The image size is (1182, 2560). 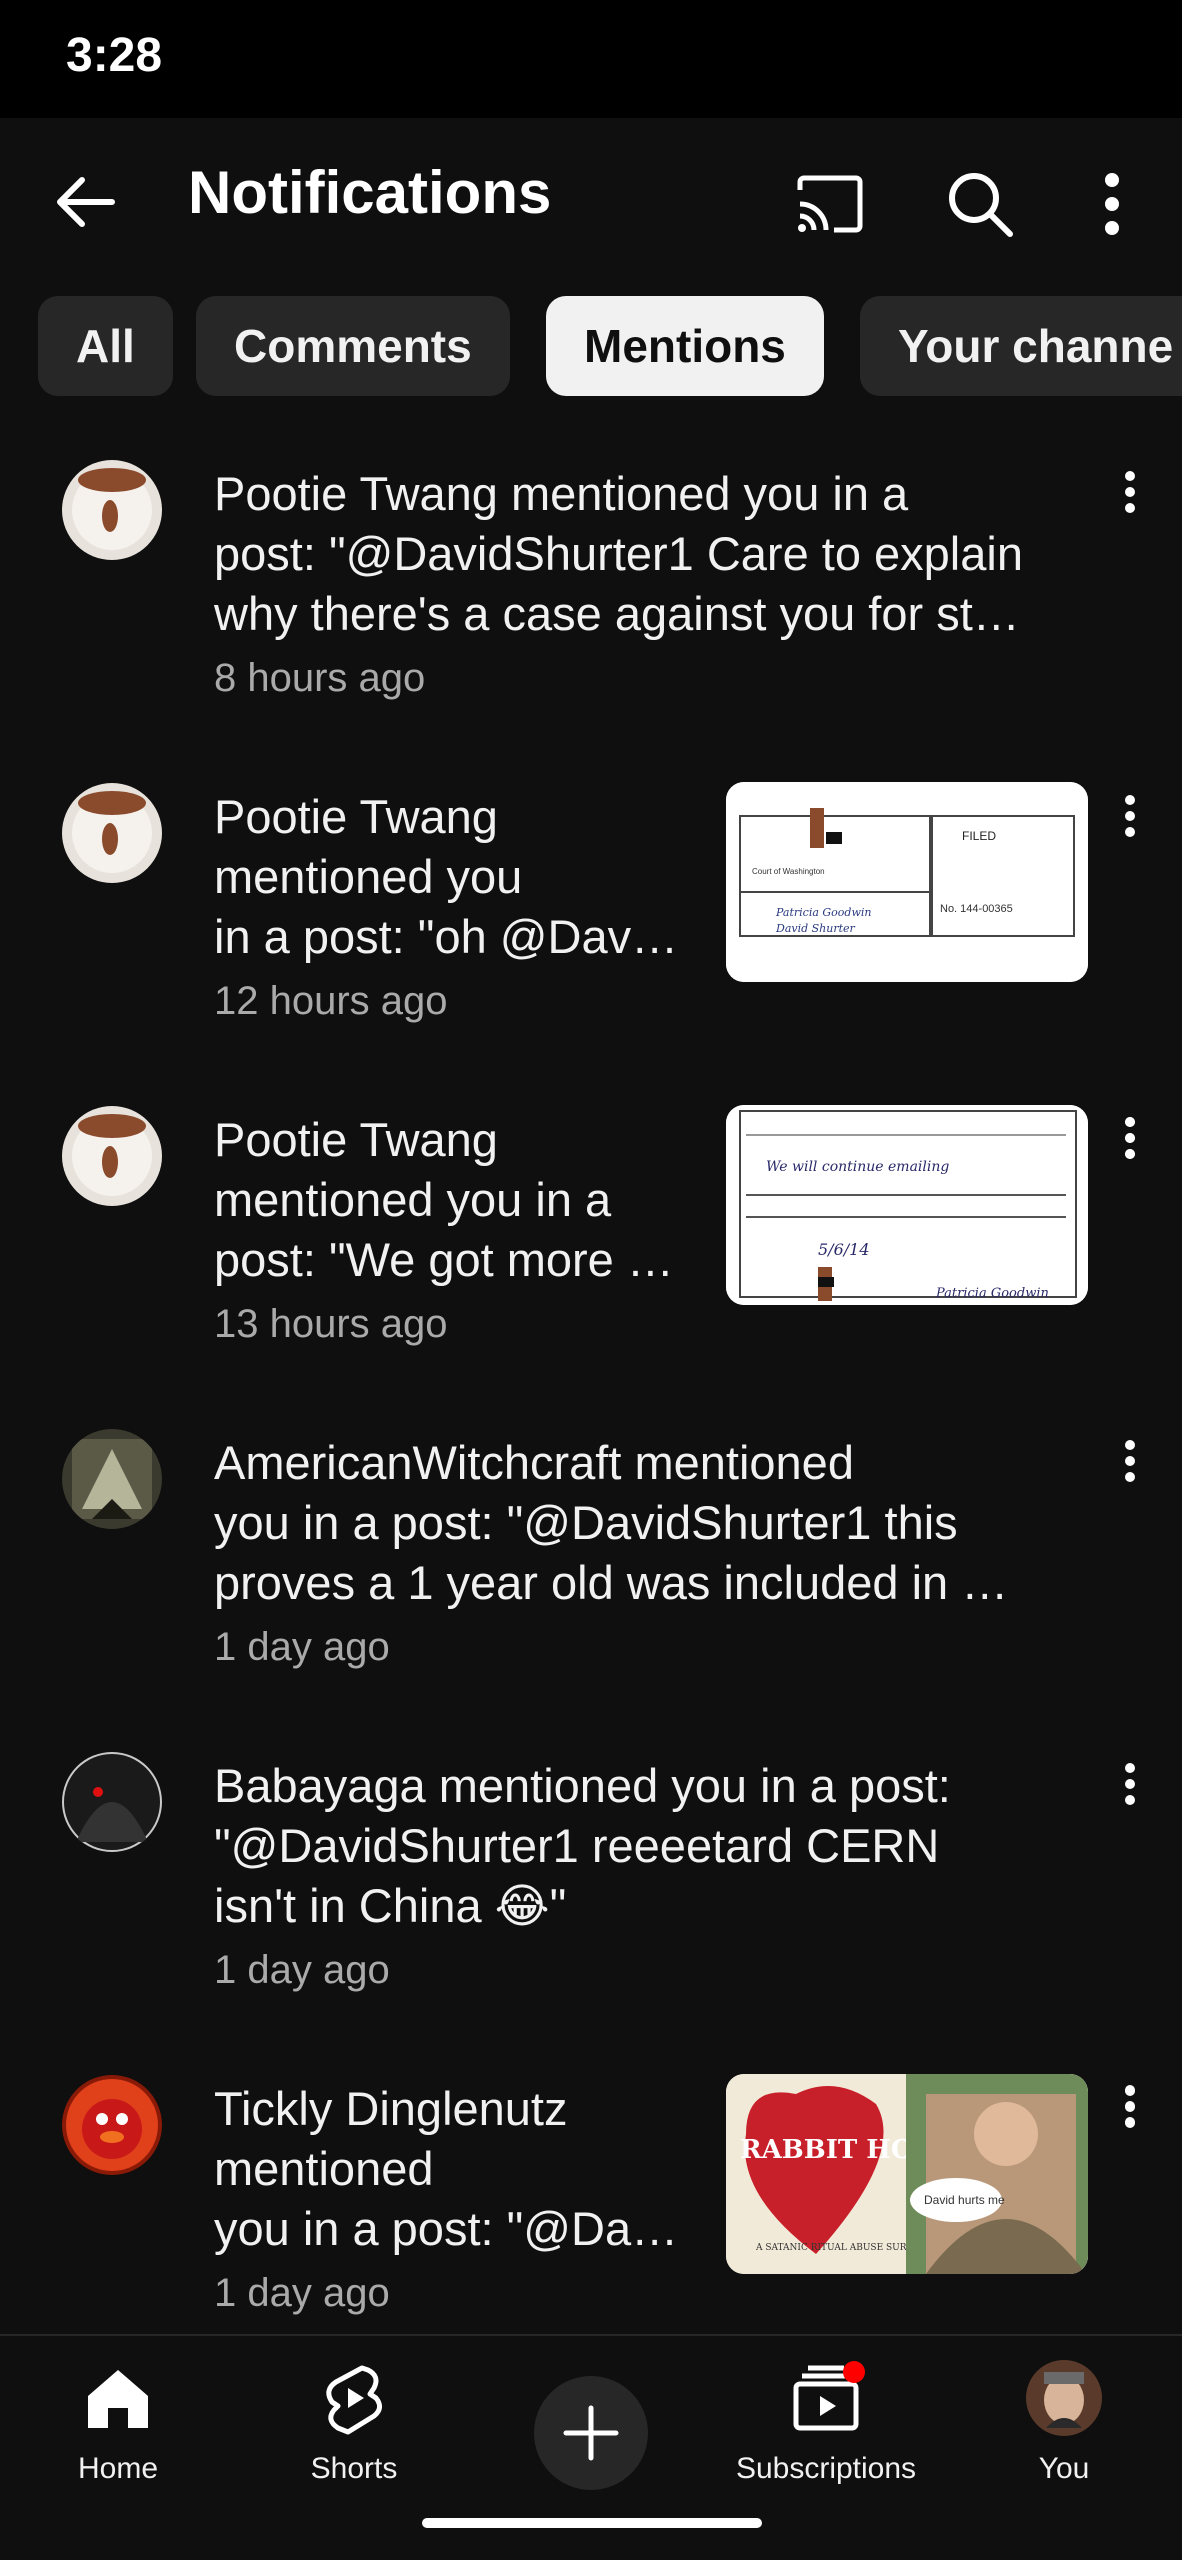 What do you see at coordinates (105, 346) in the screenshot?
I see `chip-all: All` at bounding box center [105, 346].